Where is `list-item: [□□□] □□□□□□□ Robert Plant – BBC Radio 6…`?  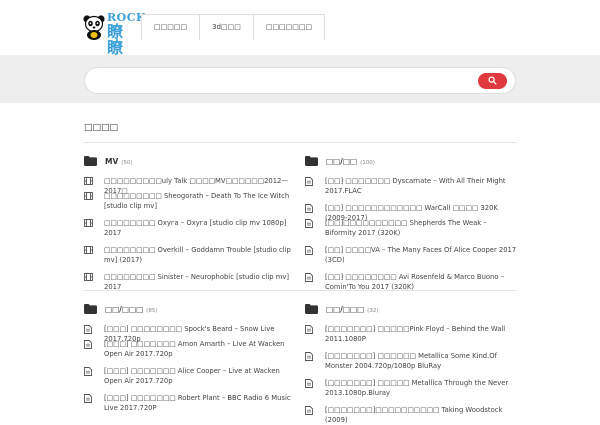 list-item: [□□□] □□□□□□□ Robert Plant – BBC Radio 6… is located at coordinates (190, 406).